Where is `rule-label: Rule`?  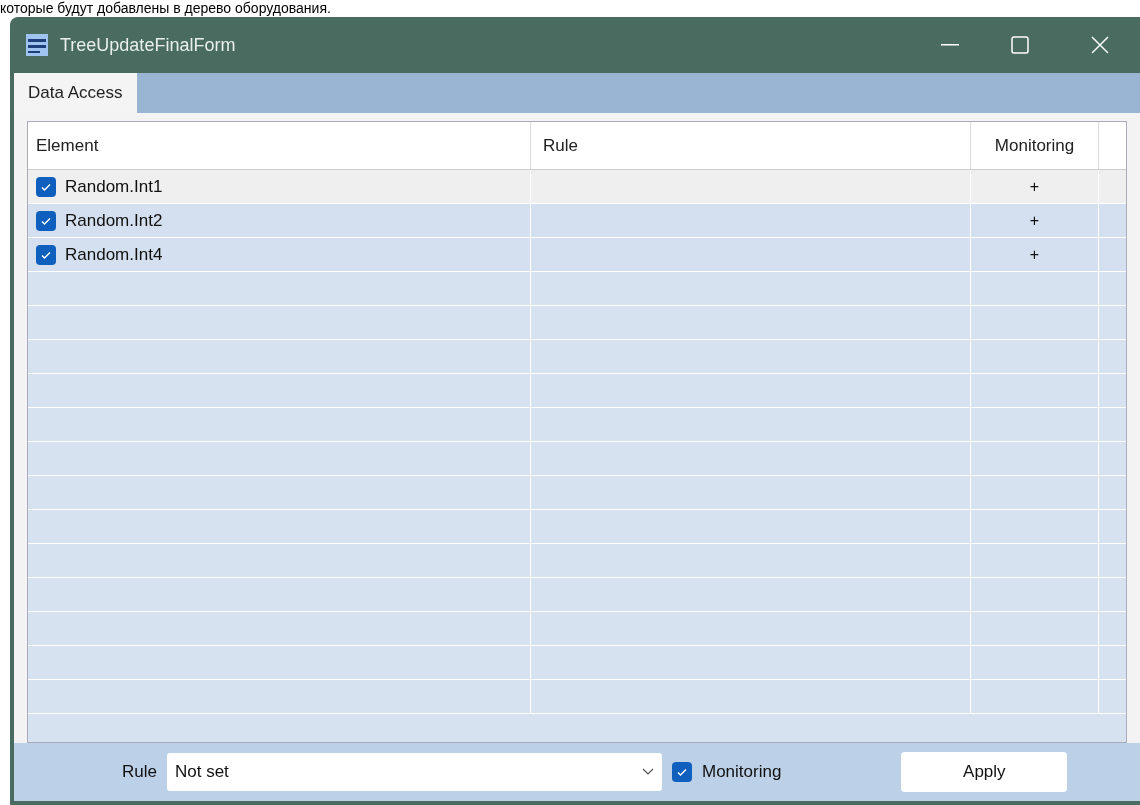 rule-label: Rule is located at coordinates (139, 772).